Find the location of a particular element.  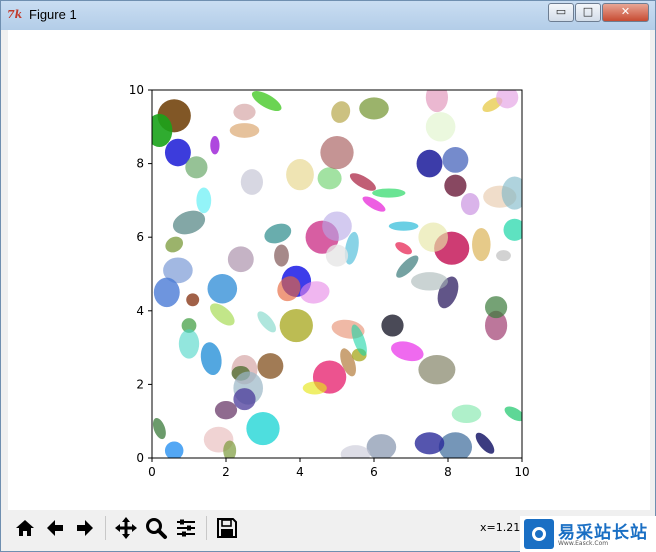

zoom-button is located at coordinates (156, 528).